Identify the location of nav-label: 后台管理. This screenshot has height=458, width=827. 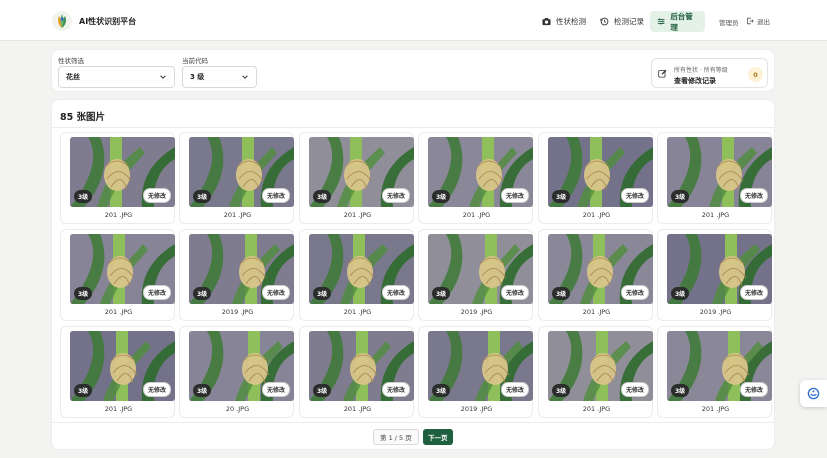
(681, 21).